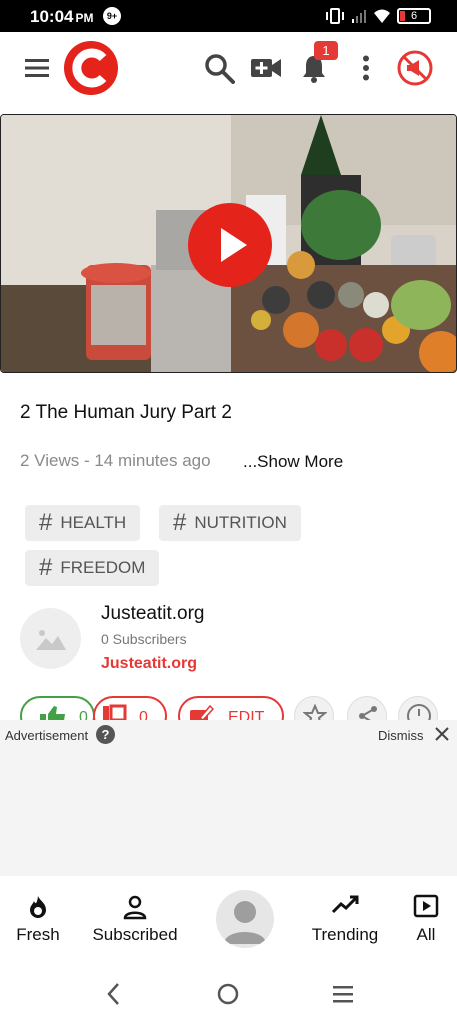 The width and height of the screenshot is (457, 1024). What do you see at coordinates (115, 460) in the screenshot?
I see `video-meta: 2 Views - 14 minutes ago` at bounding box center [115, 460].